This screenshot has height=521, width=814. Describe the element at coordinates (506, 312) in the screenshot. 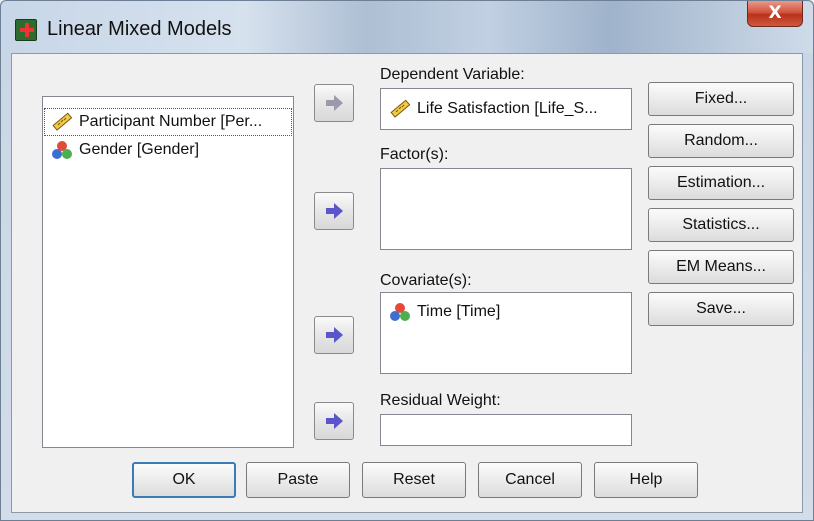

I see `list-item: Time [Time]` at that location.